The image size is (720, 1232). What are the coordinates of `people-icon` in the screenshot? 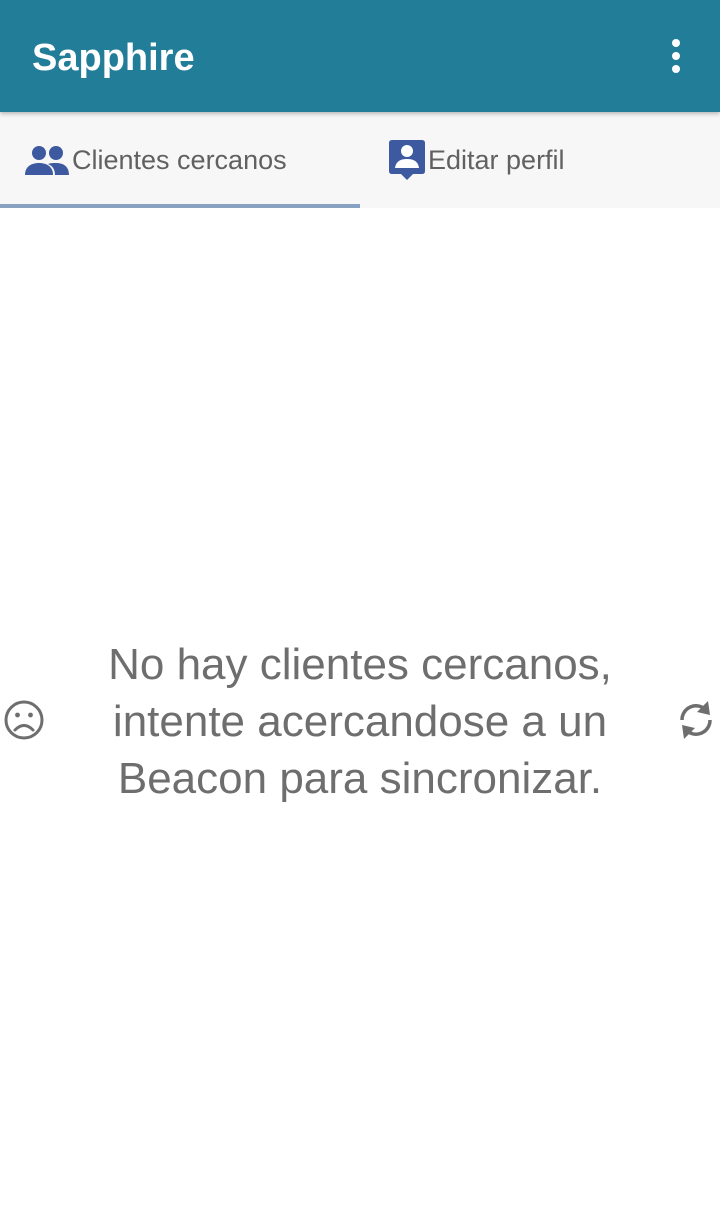 It's located at (47, 160).